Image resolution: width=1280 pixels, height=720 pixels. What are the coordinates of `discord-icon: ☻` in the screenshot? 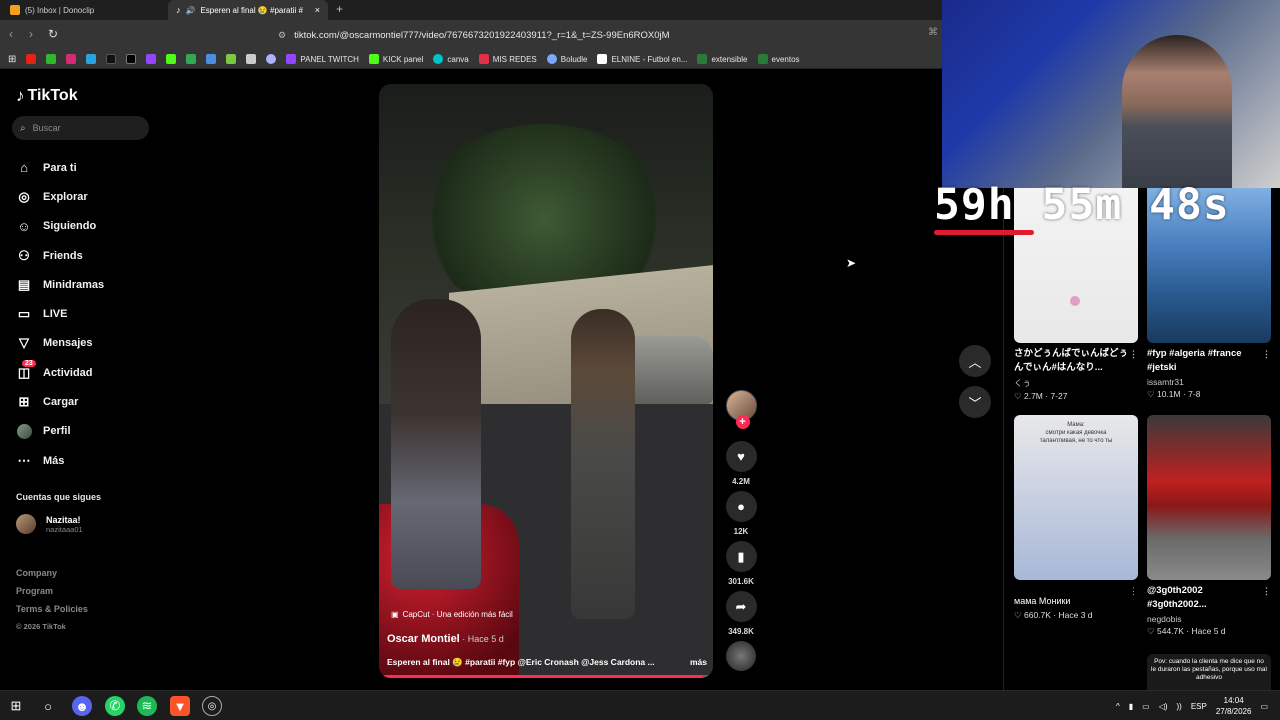 It's located at (82, 706).